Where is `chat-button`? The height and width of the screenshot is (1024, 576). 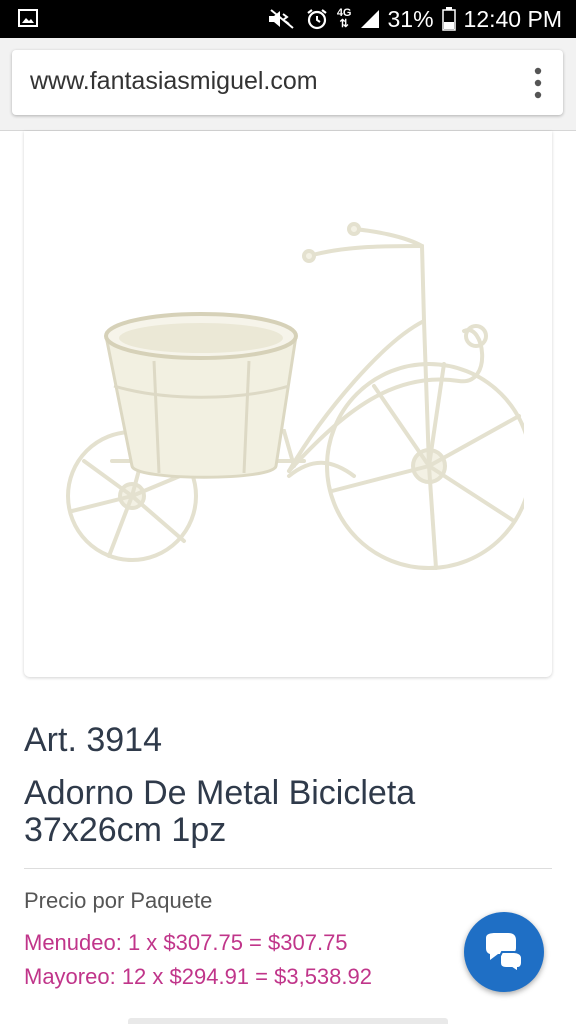
chat-button is located at coordinates (504, 952).